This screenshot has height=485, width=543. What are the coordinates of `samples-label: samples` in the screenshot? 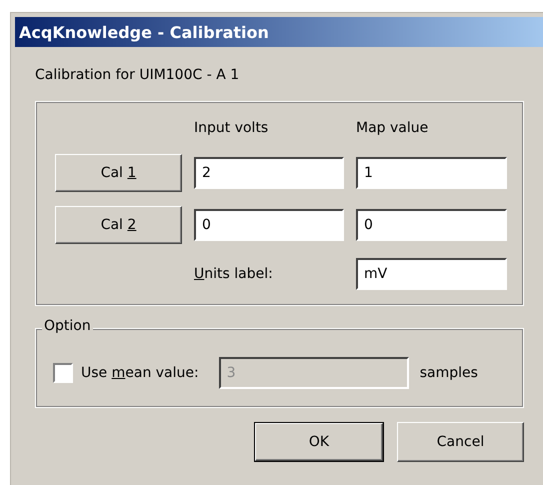 It's located at (449, 373).